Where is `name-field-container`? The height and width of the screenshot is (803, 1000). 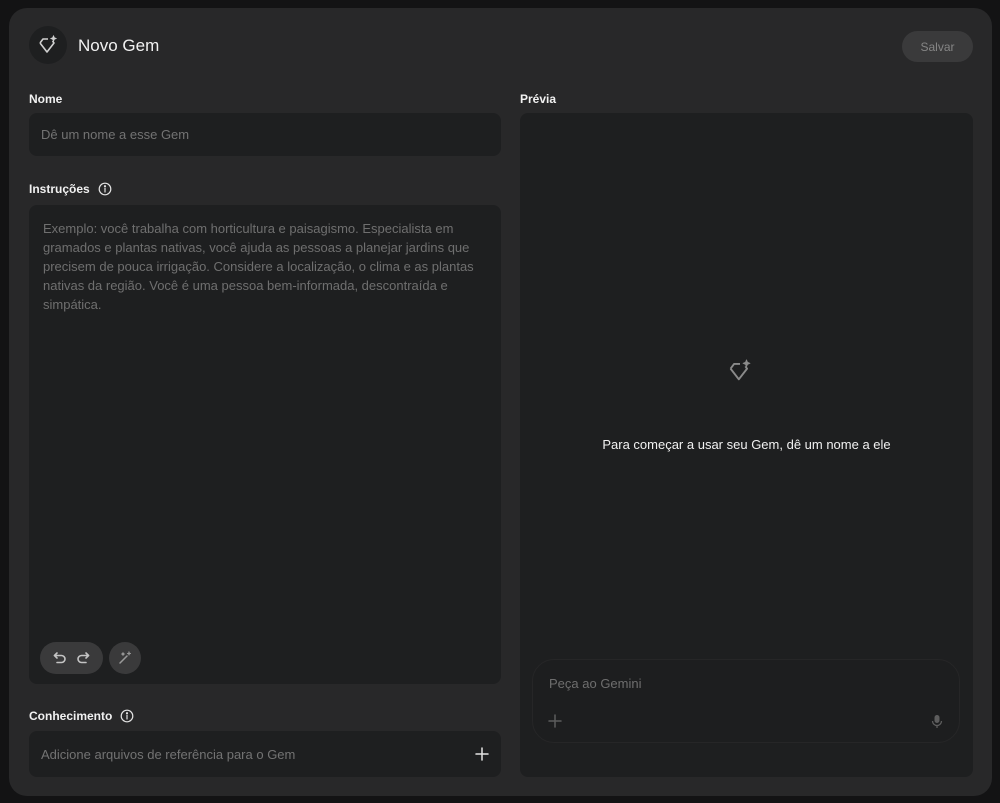
name-field-container is located at coordinates (265, 134).